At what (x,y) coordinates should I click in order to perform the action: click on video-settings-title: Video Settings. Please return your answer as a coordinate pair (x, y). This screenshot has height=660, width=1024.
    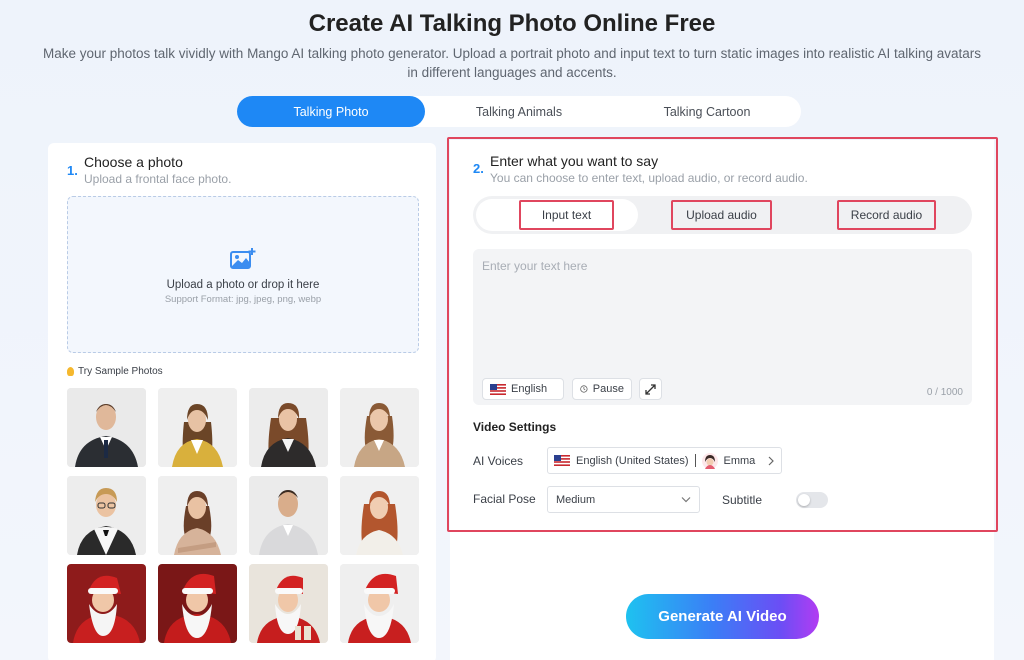
    Looking at the image, I should click on (515, 427).